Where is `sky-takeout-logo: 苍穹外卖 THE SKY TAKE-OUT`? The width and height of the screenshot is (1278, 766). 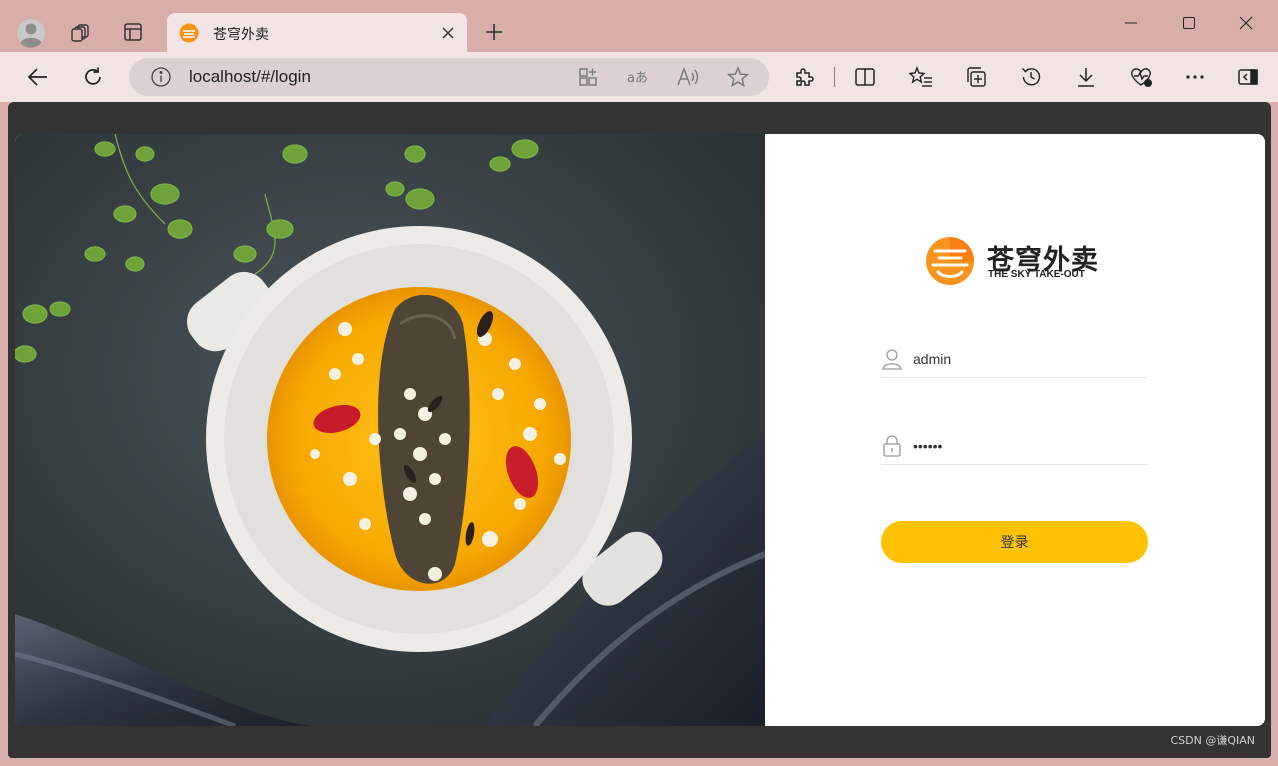
sky-takeout-logo: 苍穹外卖 THE SKY TAKE-OUT is located at coordinates (1016, 262).